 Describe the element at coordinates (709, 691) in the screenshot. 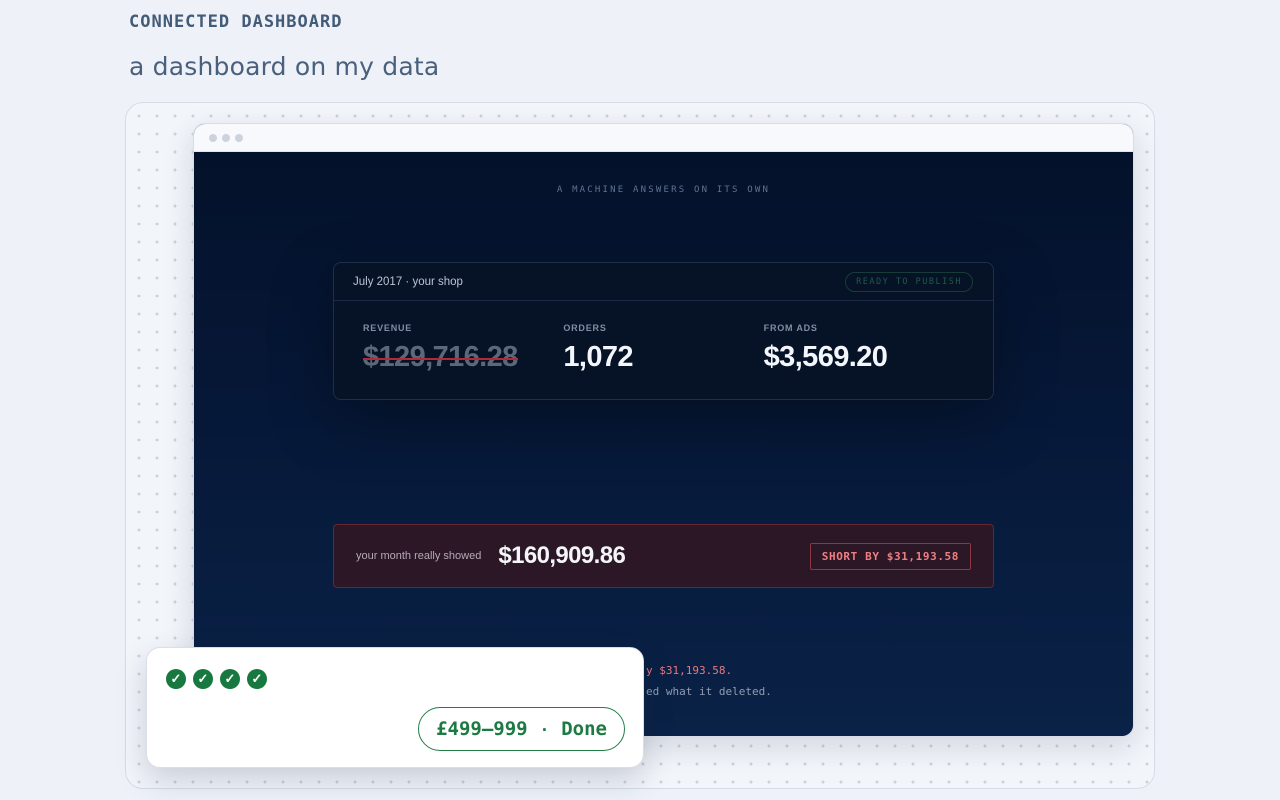

I see `footnote-line-2: ed what it deleted.` at that location.